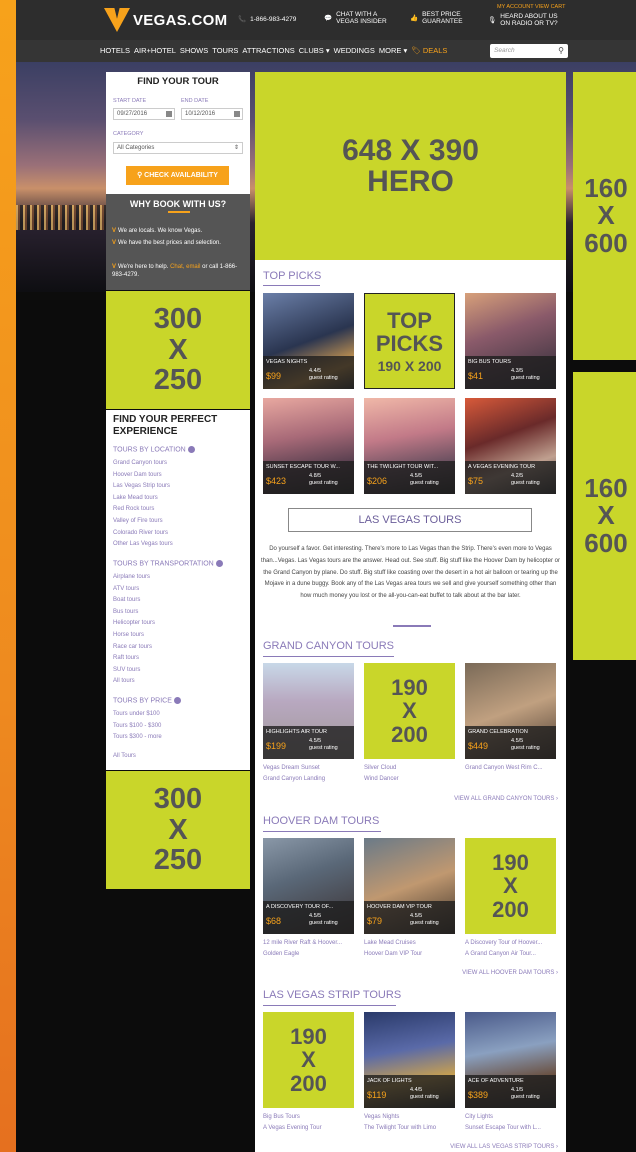 This screenshot has width=636, height=1152. What do you see at coordinates (281, 954) in the screenshot?
I see `related-tour-link: Golden Eagle` at bounding box center [281, 954].